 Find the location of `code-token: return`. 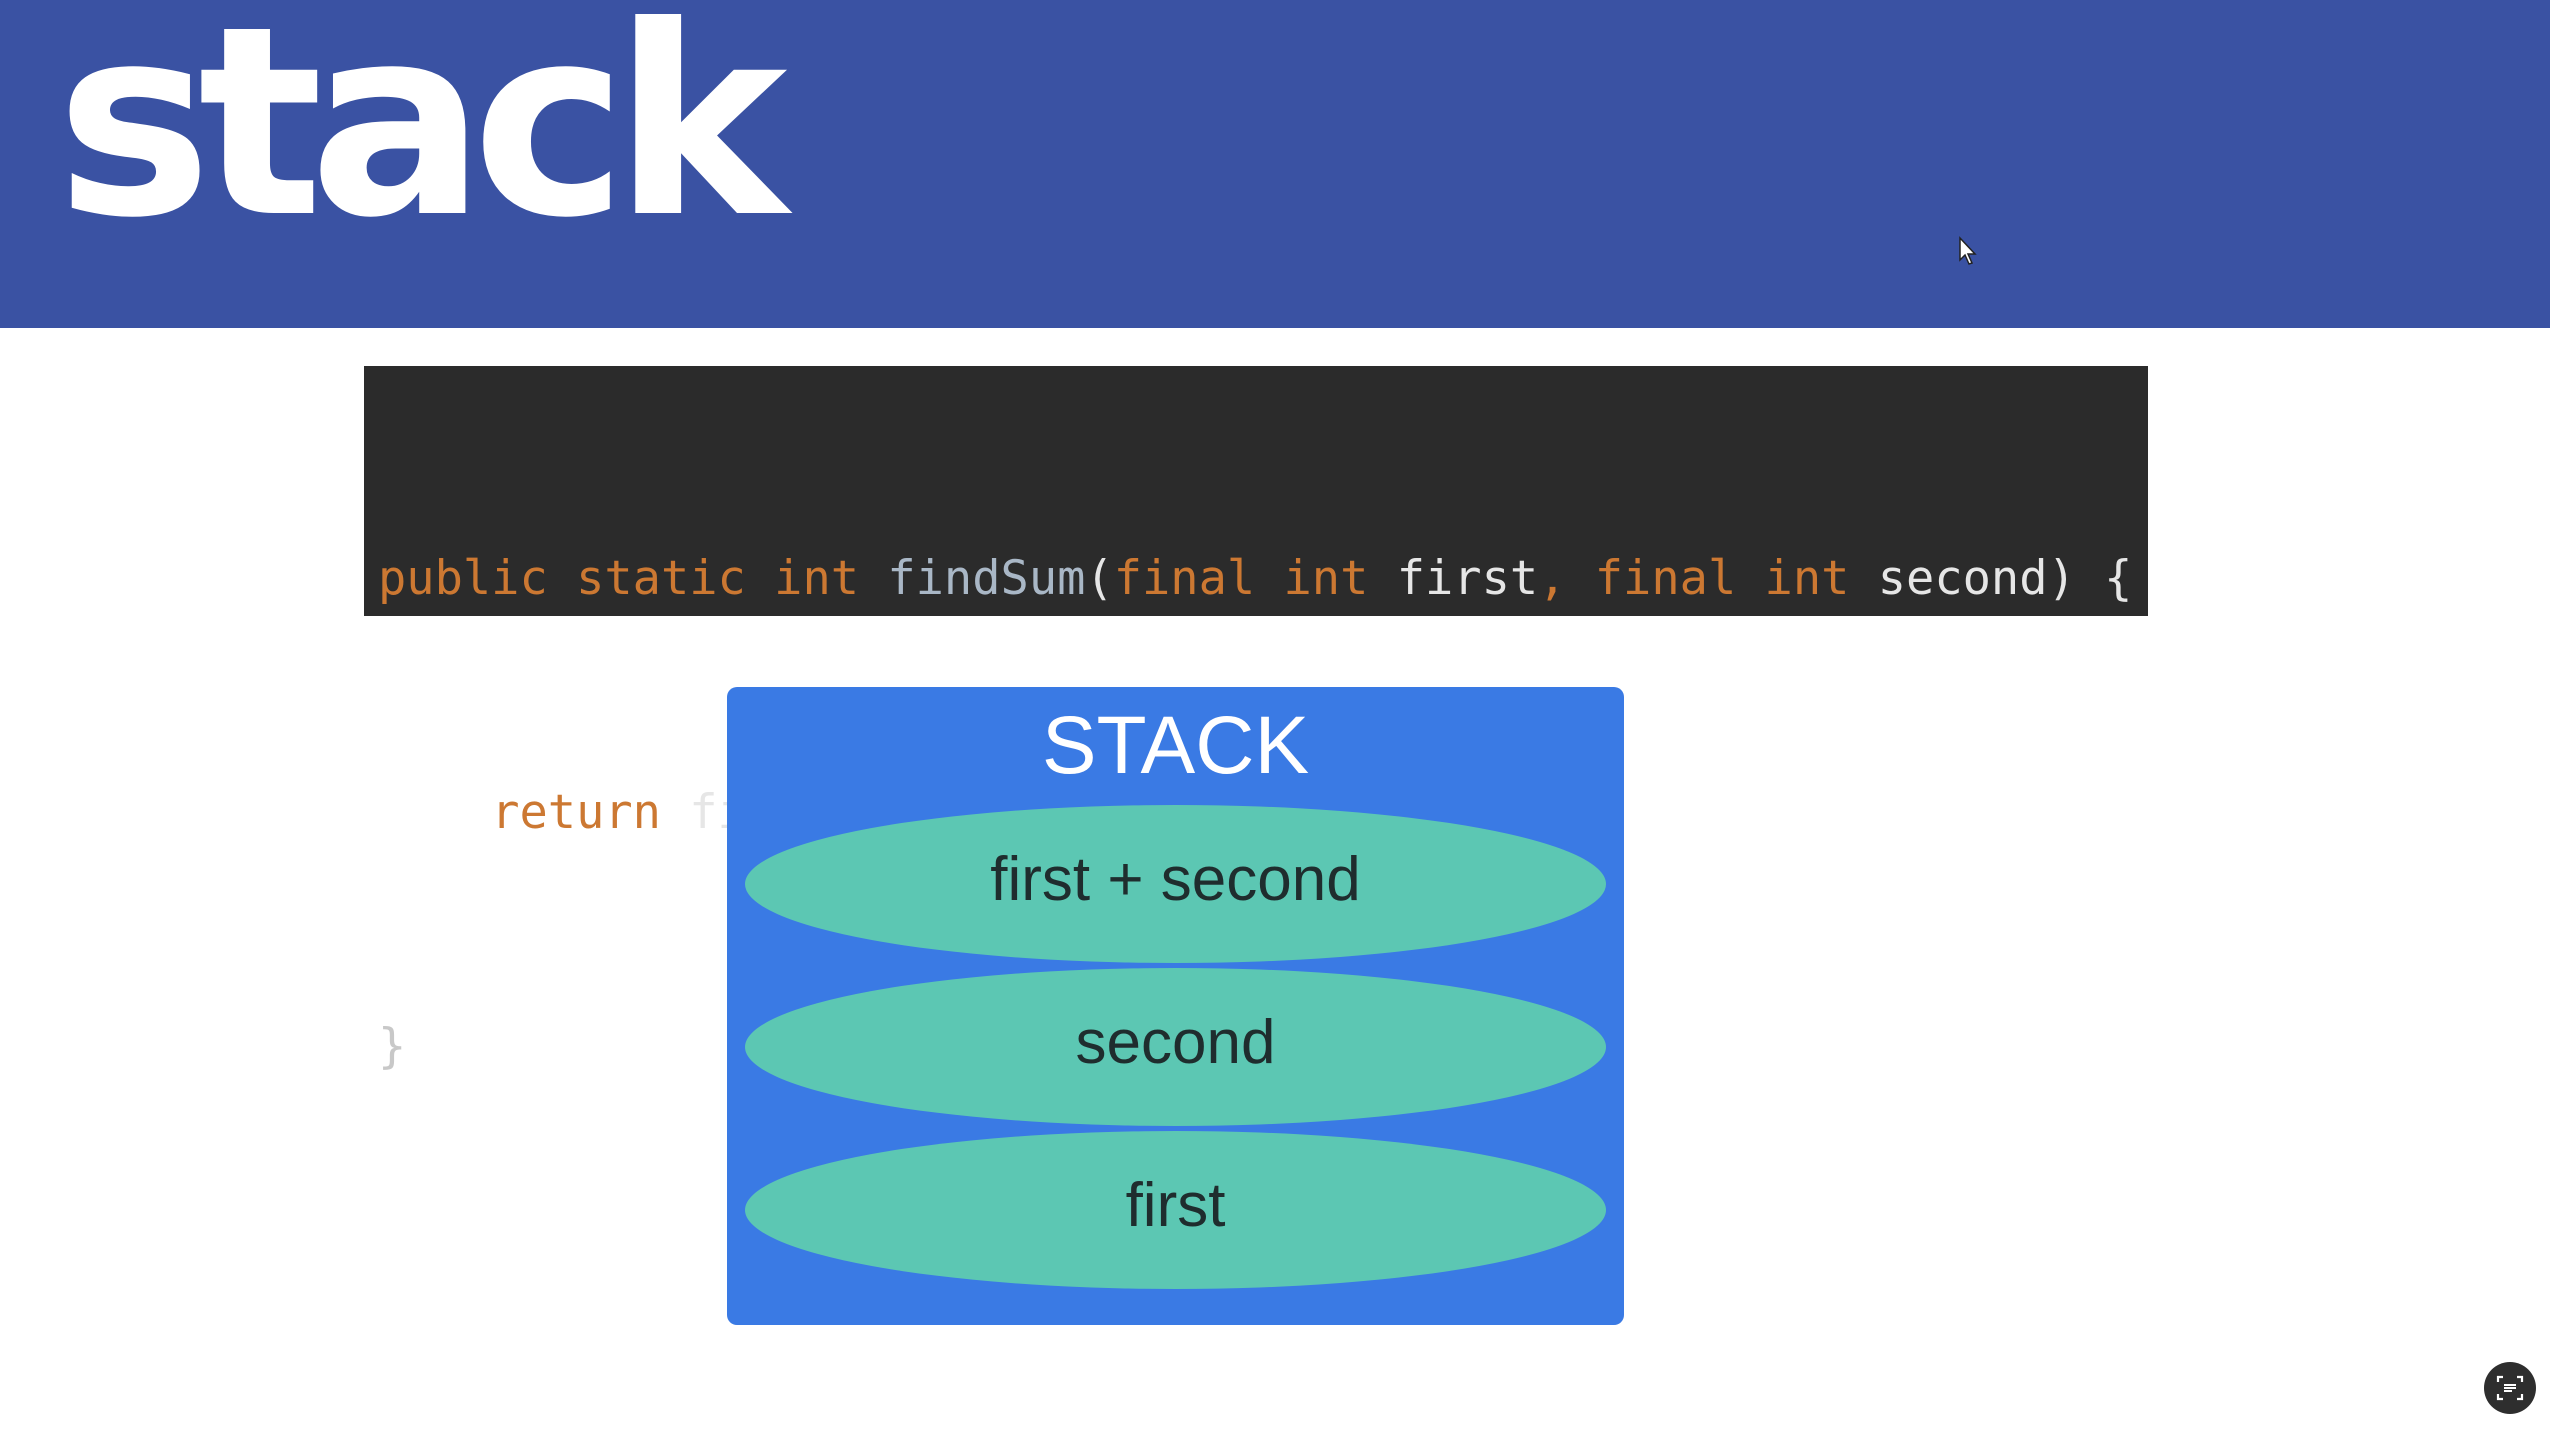

code-token: return is located at coordinates (590, 812).